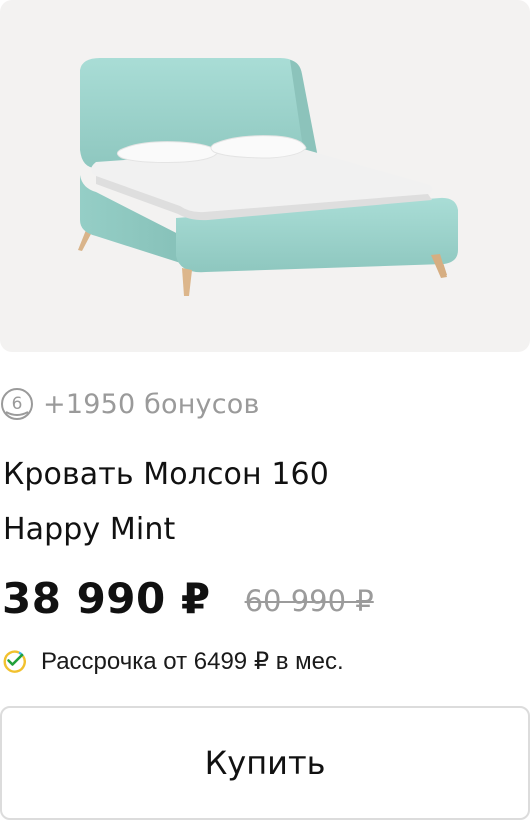 The image size is (530, 820). What do you see at coordinates (253, 502) in the screenshot?
I see `product-title: Кровать Молсон 160 Happy Mint` at bounding box center [253, 502].